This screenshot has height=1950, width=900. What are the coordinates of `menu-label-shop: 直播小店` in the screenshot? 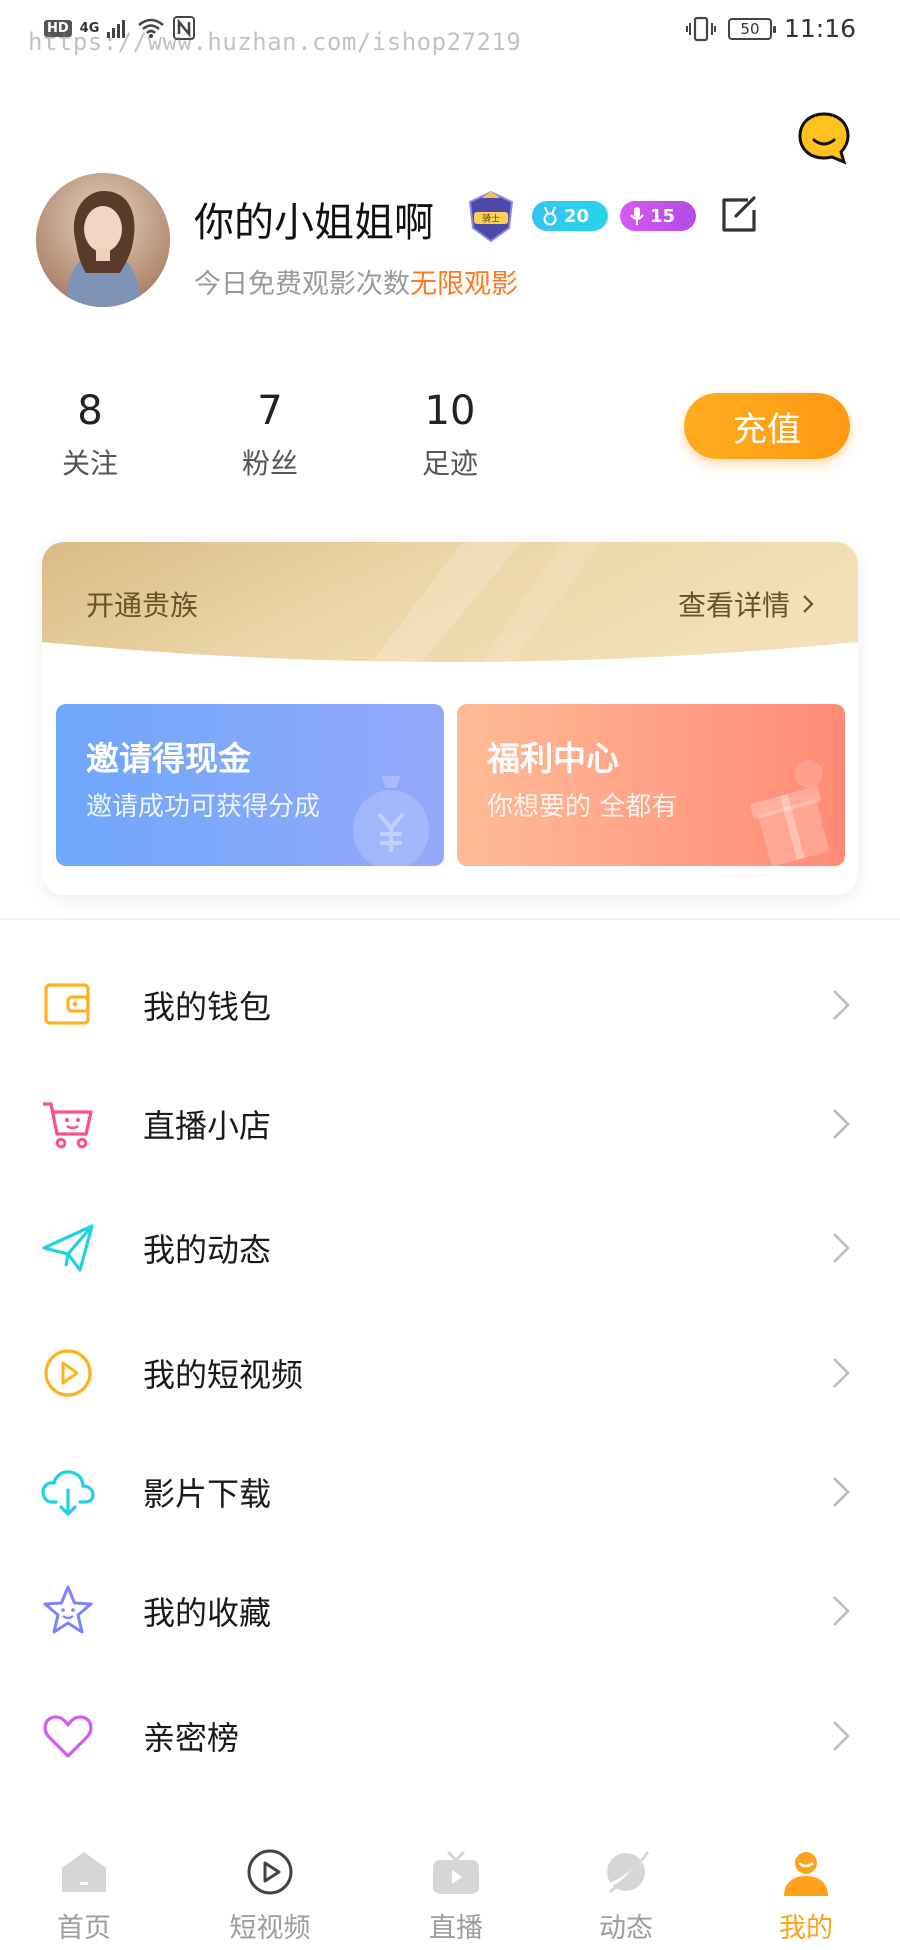 It's located at (207, 1126).